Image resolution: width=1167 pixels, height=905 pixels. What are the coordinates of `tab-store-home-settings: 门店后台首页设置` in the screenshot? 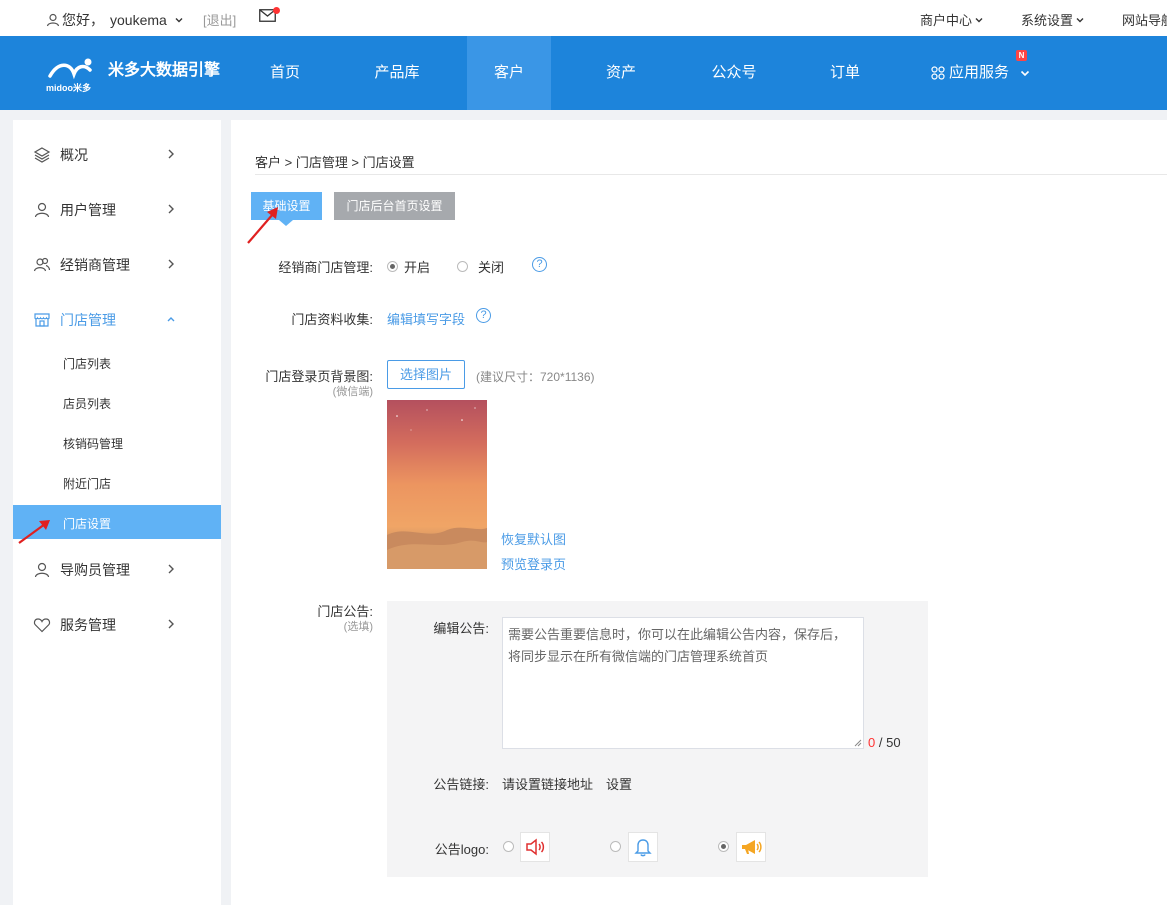 It's located at (394, 206).